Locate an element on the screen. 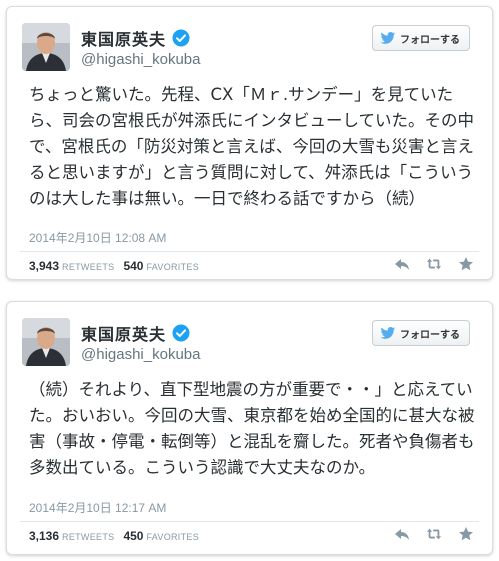  retweet-count-stat: 3,136 RETWEETS is located at coordinates (71, 536).